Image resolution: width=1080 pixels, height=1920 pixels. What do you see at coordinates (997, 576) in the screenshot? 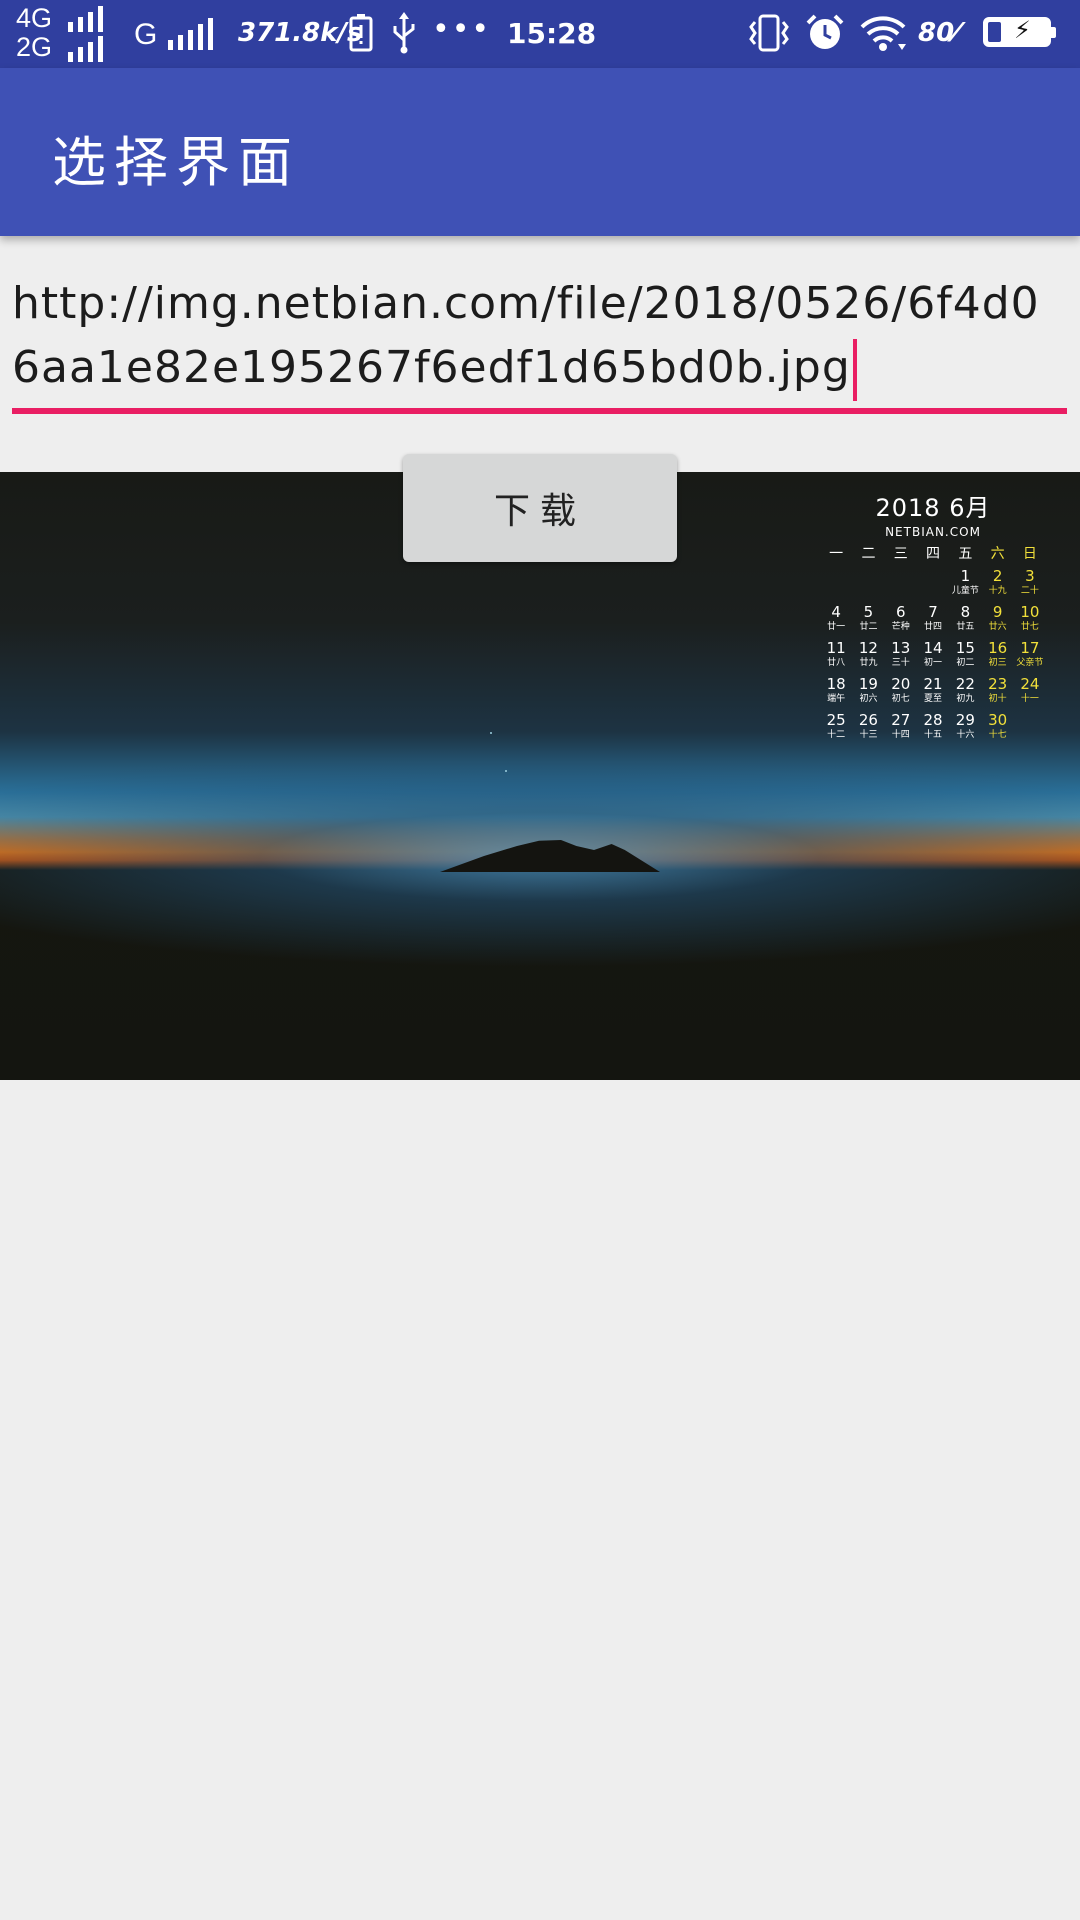
I see `calendar-day-number: 2` at bounding box center [997, 576].